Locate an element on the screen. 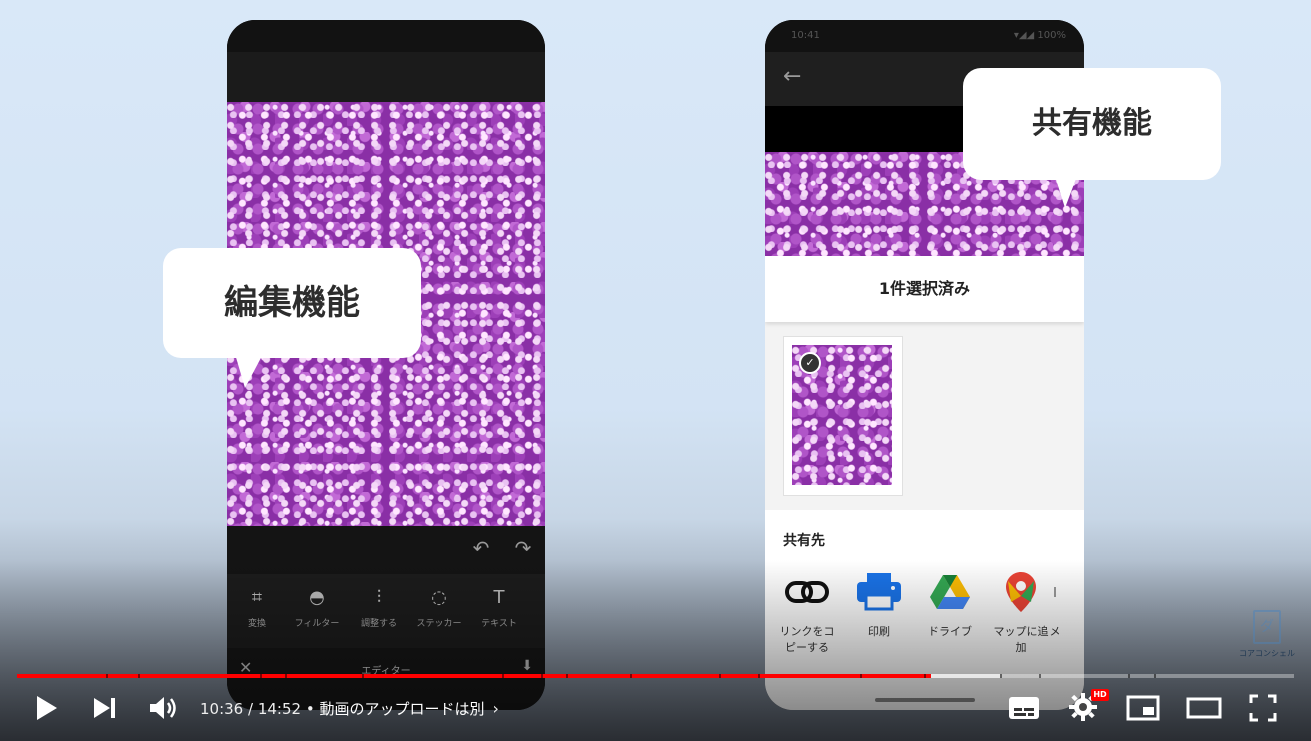  channel-name: コアコンシェル is located at coordinates (1267, 653).